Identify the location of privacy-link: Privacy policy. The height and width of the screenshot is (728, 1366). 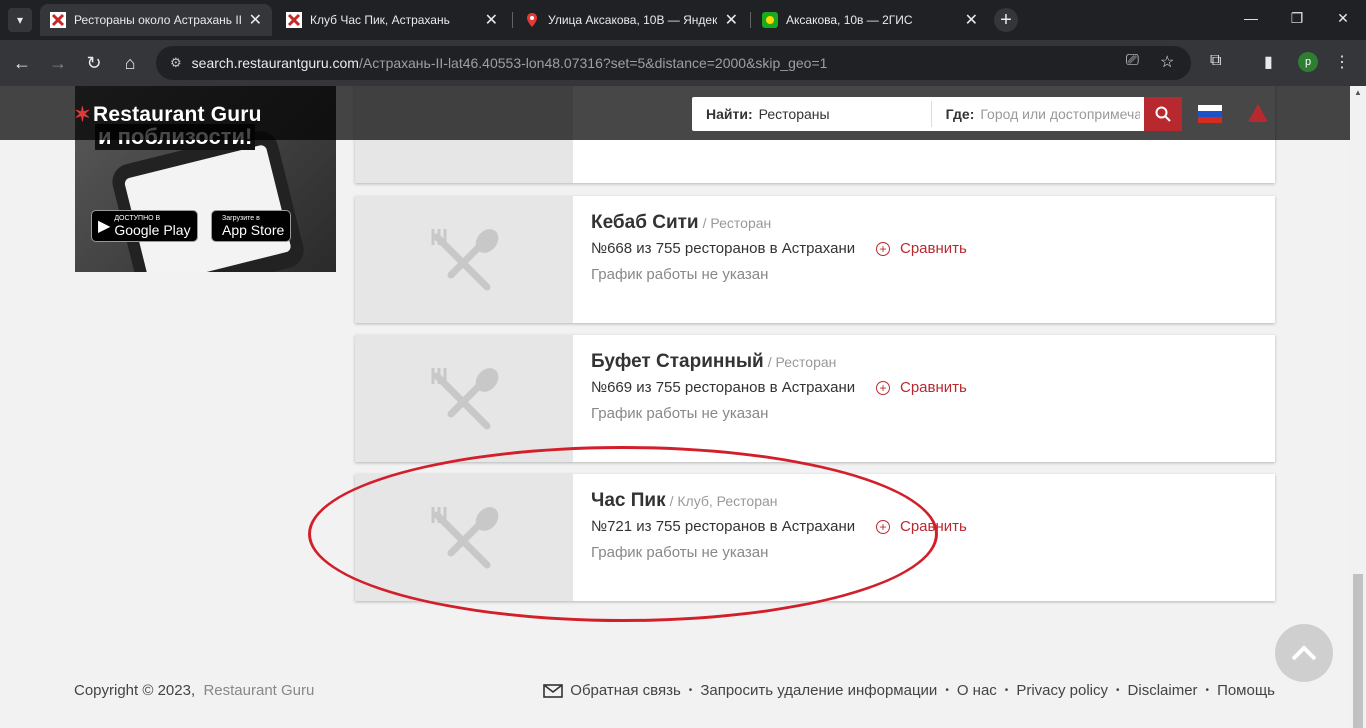
(1062, 690).